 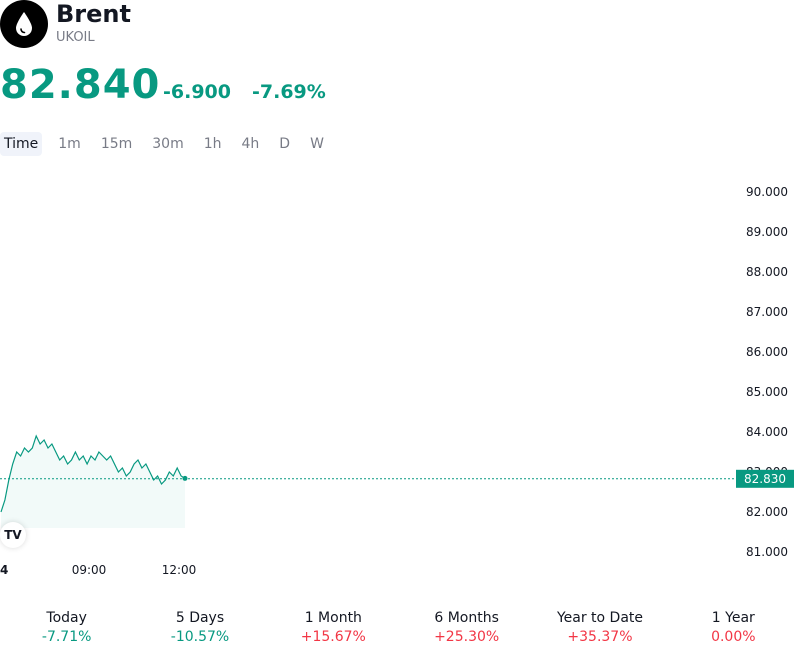 I want to click on symbol-title: Brent, so click(x=93, y=14).